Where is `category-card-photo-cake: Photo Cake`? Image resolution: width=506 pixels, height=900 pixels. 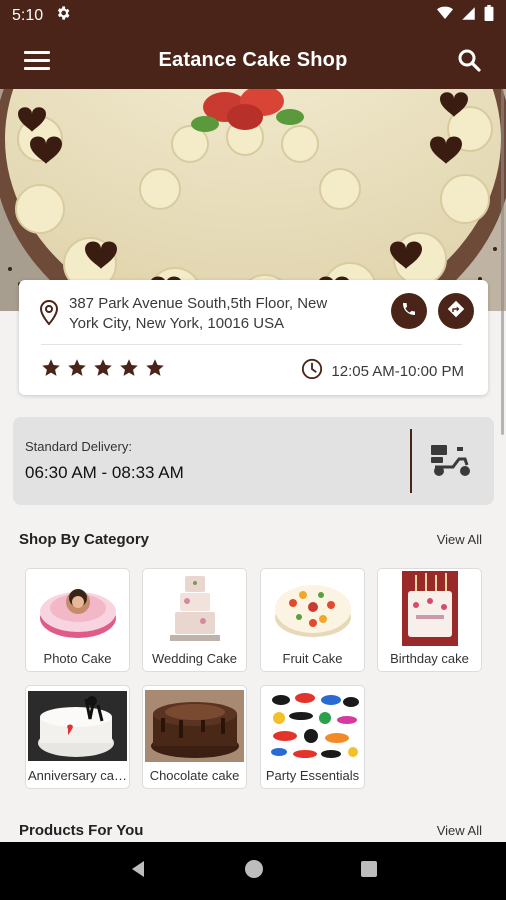
category-card-photo-cake: Photo Cake is located at coordinates (77, 620).